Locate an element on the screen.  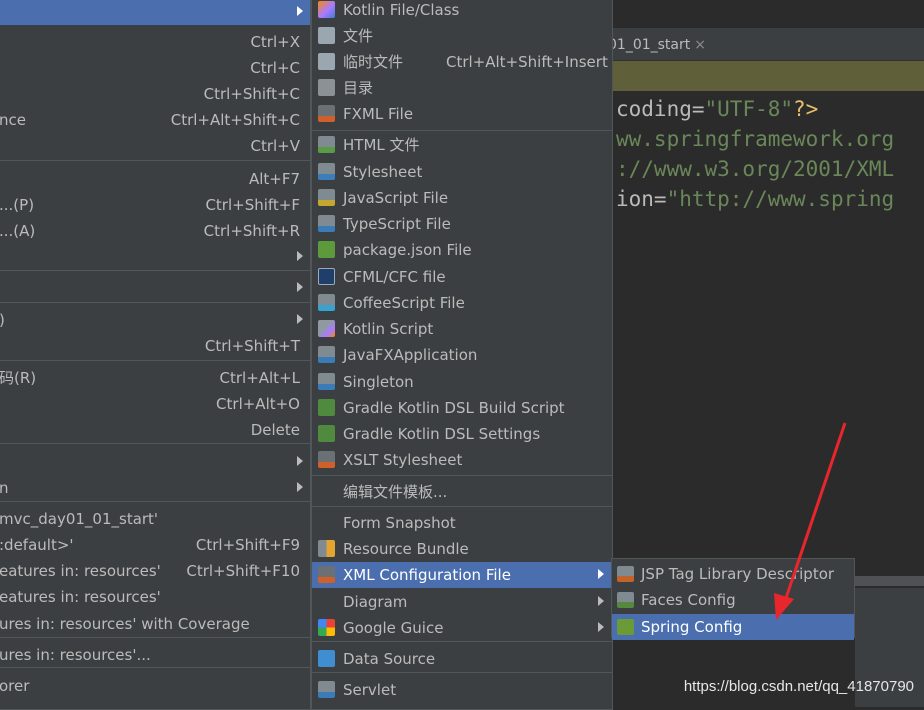
code-token: ?> is located at coordinates (806, 109).